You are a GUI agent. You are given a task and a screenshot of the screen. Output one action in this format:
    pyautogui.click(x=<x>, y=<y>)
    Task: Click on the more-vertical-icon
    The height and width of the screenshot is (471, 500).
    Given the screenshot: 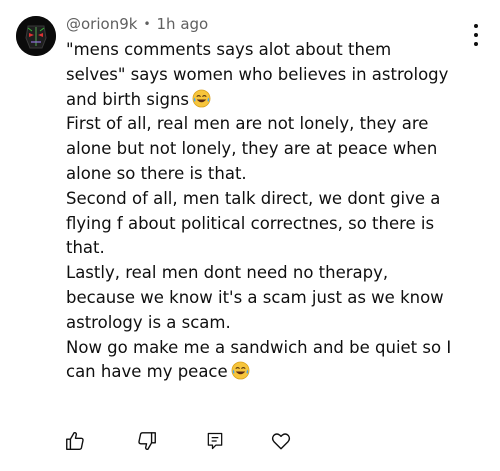 What is the action you would take?
    pyautogui.click(x=476, y=26)
    